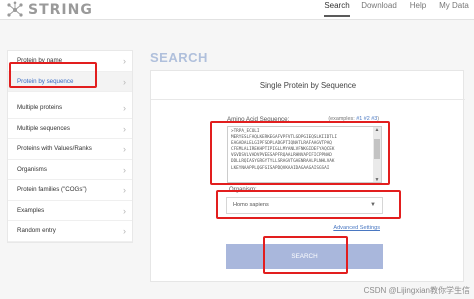 The height and width of the screenshot is (299, 474). What do you see at coordinates (45, 81) in the screenshot?
I see `sidebar-item-label: Protein by sequence` at bounding box center [45, 81].